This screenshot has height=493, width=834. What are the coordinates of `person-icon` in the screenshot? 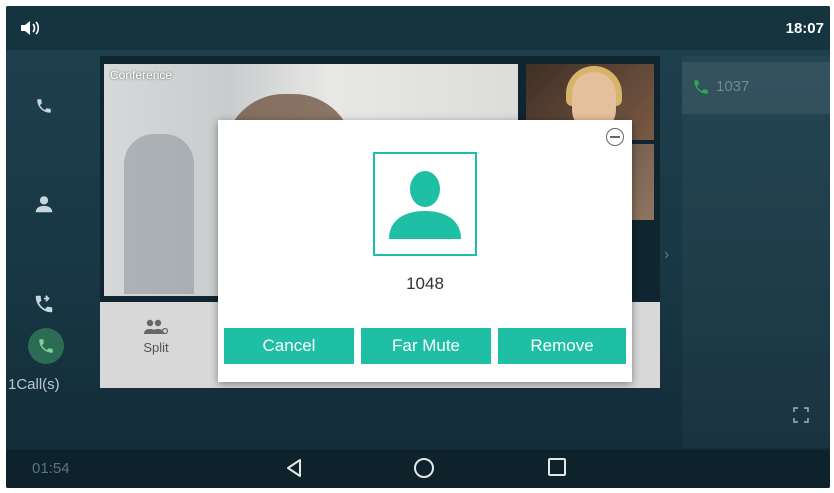 It's located at (425, 205).